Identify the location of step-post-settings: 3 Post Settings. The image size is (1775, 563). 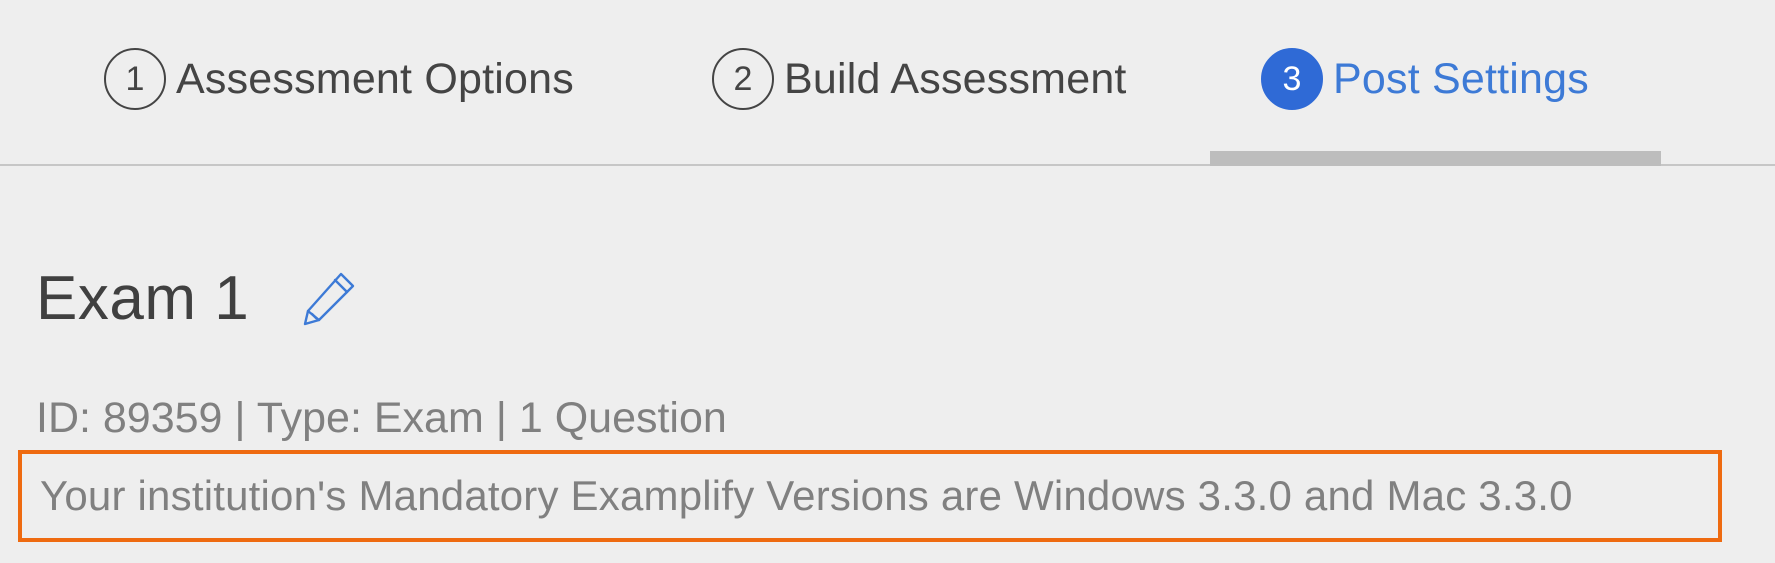
(1425, 79).